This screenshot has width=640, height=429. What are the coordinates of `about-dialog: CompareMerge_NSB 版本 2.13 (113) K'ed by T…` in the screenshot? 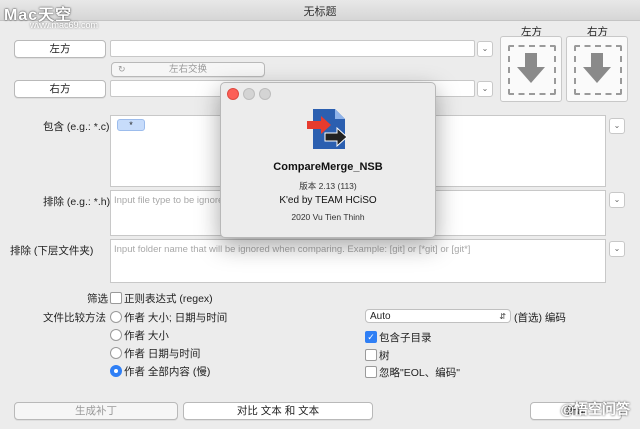 It's located at (328, 160).